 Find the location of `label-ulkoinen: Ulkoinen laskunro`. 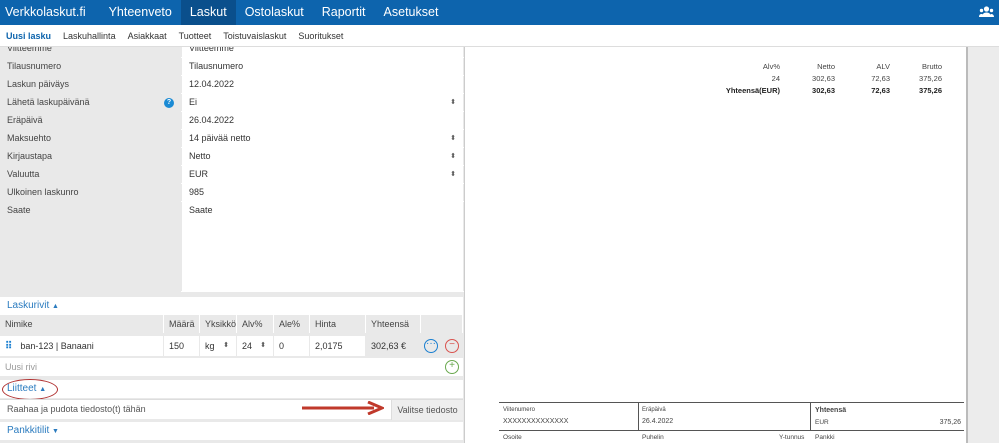

label-ulkoinen: Ulkoinen laskunro is located at coordinates (90, 193).